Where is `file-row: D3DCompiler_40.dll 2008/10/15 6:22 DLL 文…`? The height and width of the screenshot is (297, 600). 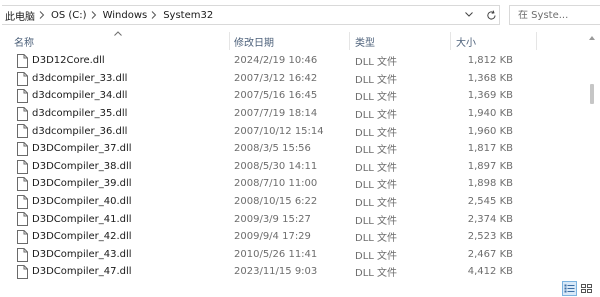
file-row: D3DCompiler_40.dll 2008/10/15 6:22 DLL 文… is located at coordinates (292, 202).